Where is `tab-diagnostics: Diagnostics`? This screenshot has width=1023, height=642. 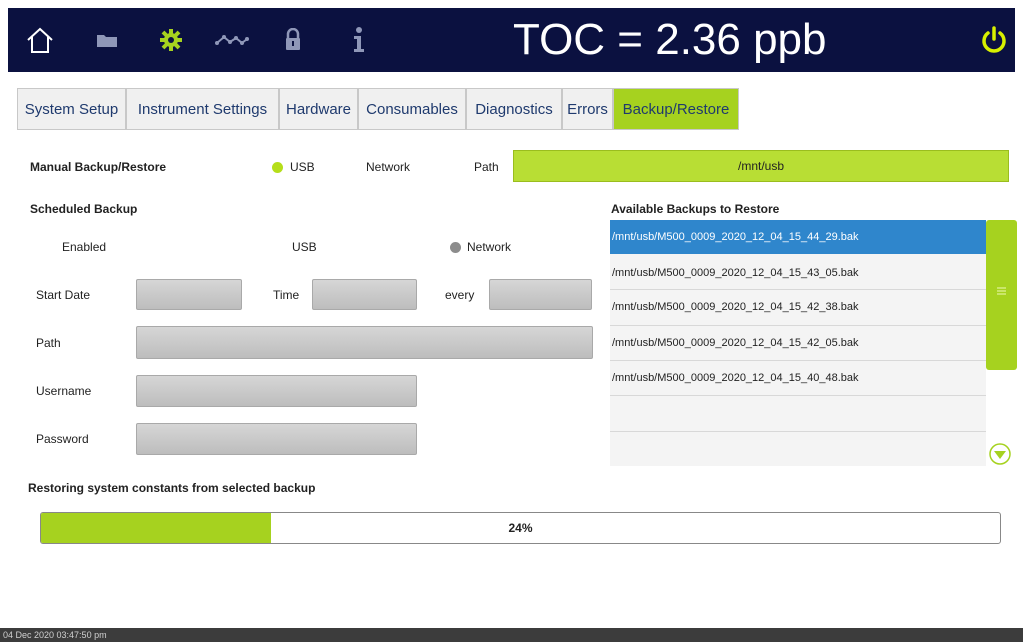
tab-diagnostics: Diagnostics is located at coordinates (514, 109).